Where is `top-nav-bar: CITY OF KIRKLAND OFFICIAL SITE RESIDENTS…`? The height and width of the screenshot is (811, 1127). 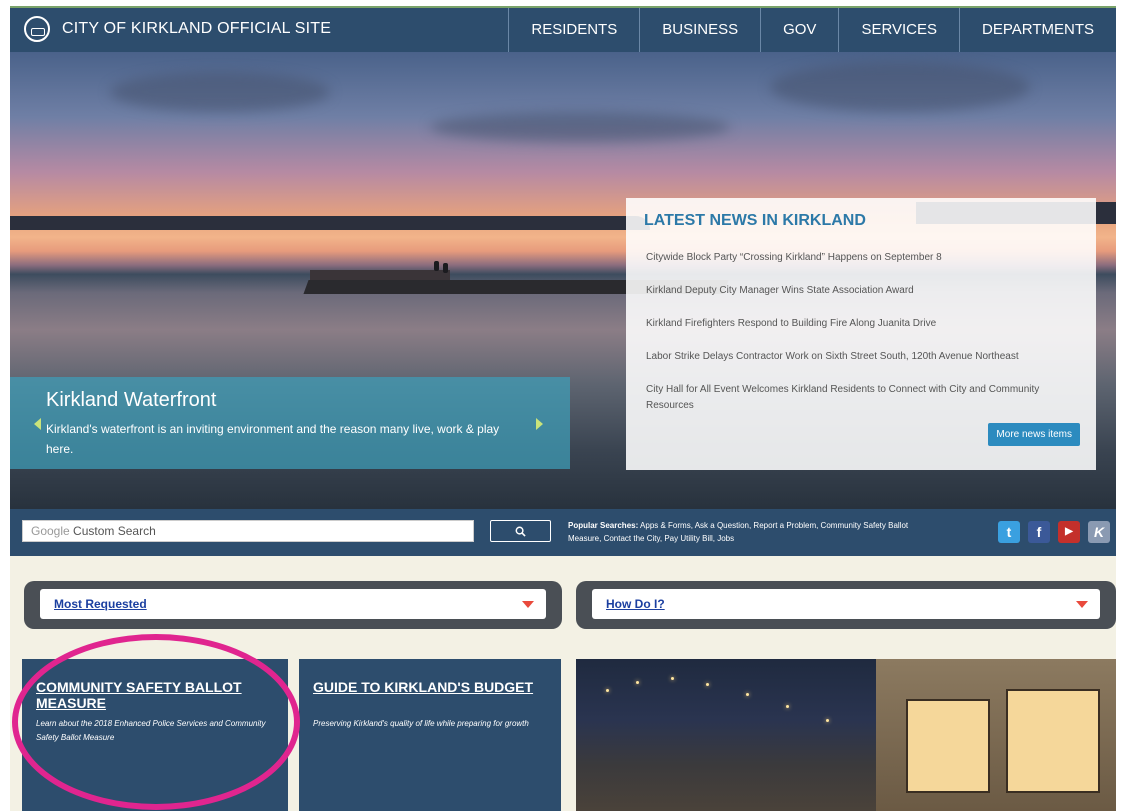
top-nav-bar: CITY OF KIRKLAND OFFICIAL SITE RESIDENTS… is located at coordinates (563, 29).